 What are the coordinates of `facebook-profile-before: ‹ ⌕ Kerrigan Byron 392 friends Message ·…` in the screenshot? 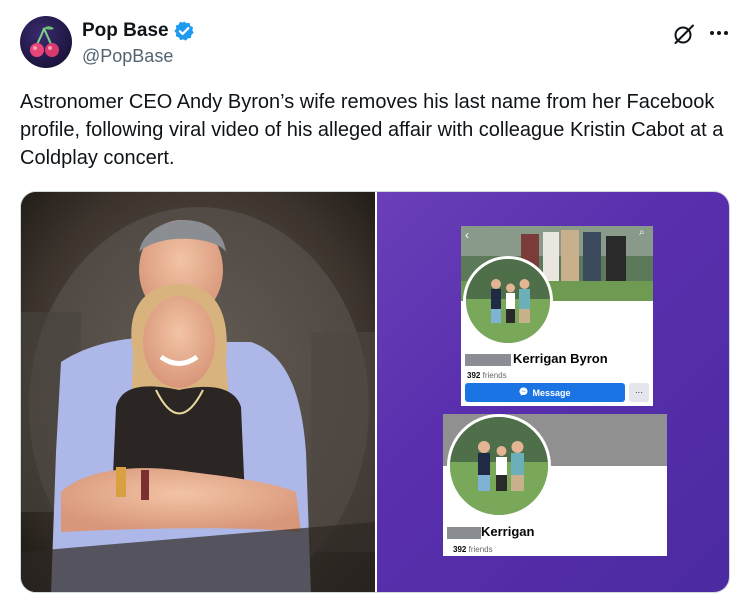 It's located at (557, 316).